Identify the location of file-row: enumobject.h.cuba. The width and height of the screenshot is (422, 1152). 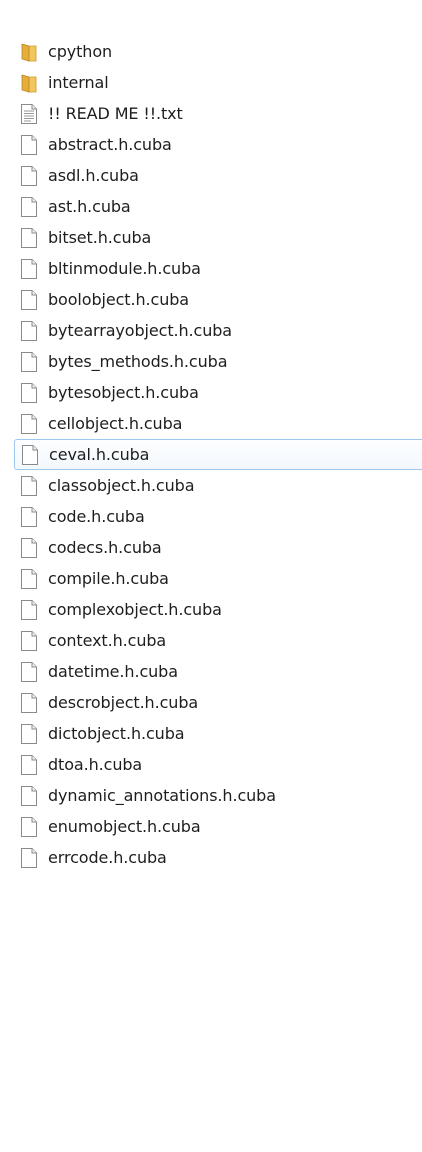
(221, 826).